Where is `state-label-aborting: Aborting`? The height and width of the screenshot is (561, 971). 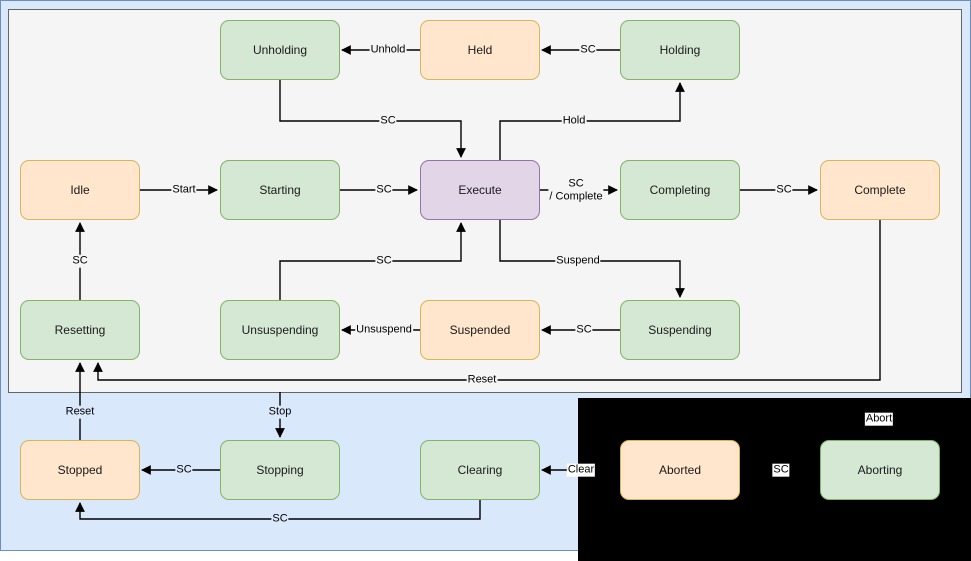 state-label-aborting: Aborting is located at coordinates (880, 469).